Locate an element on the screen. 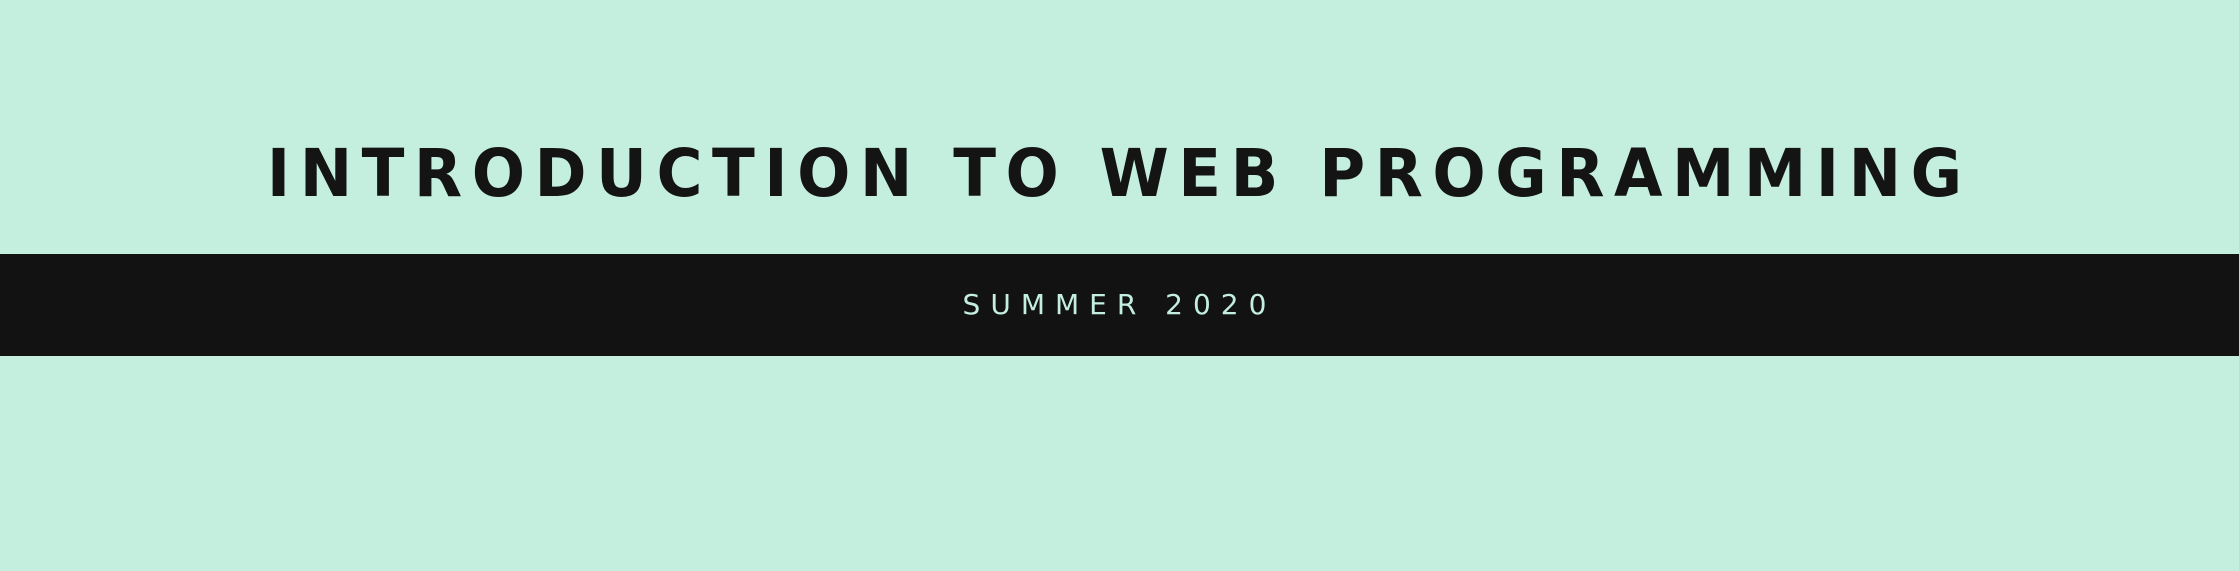  page-title: INTRODUCTION TO WEB PROGRAMMING is located at coordinates (1119, 173).